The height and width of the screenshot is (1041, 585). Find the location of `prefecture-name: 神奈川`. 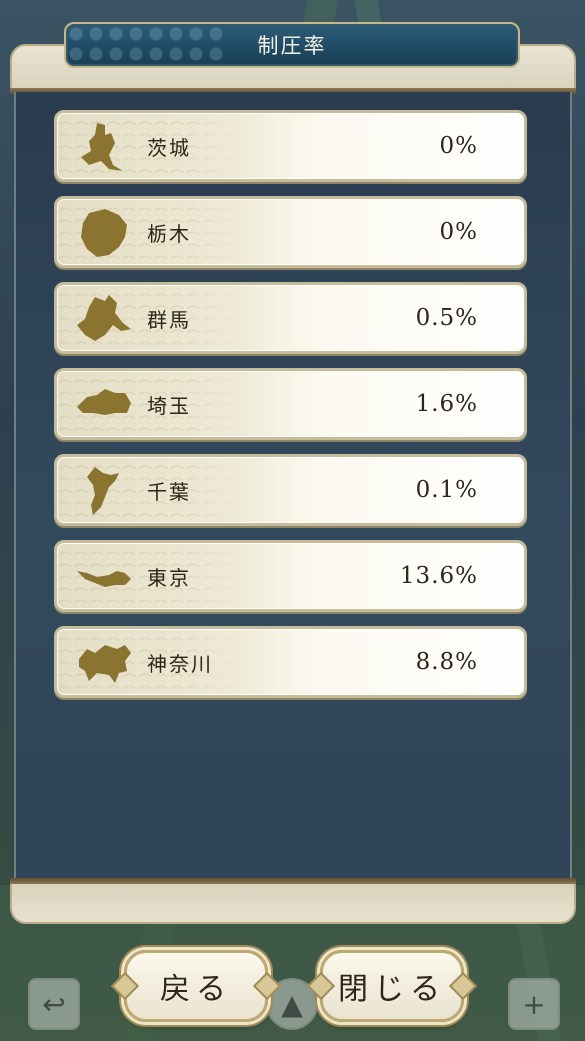

prefecture-name: 神奈川 is located at coordinates (180, 663).